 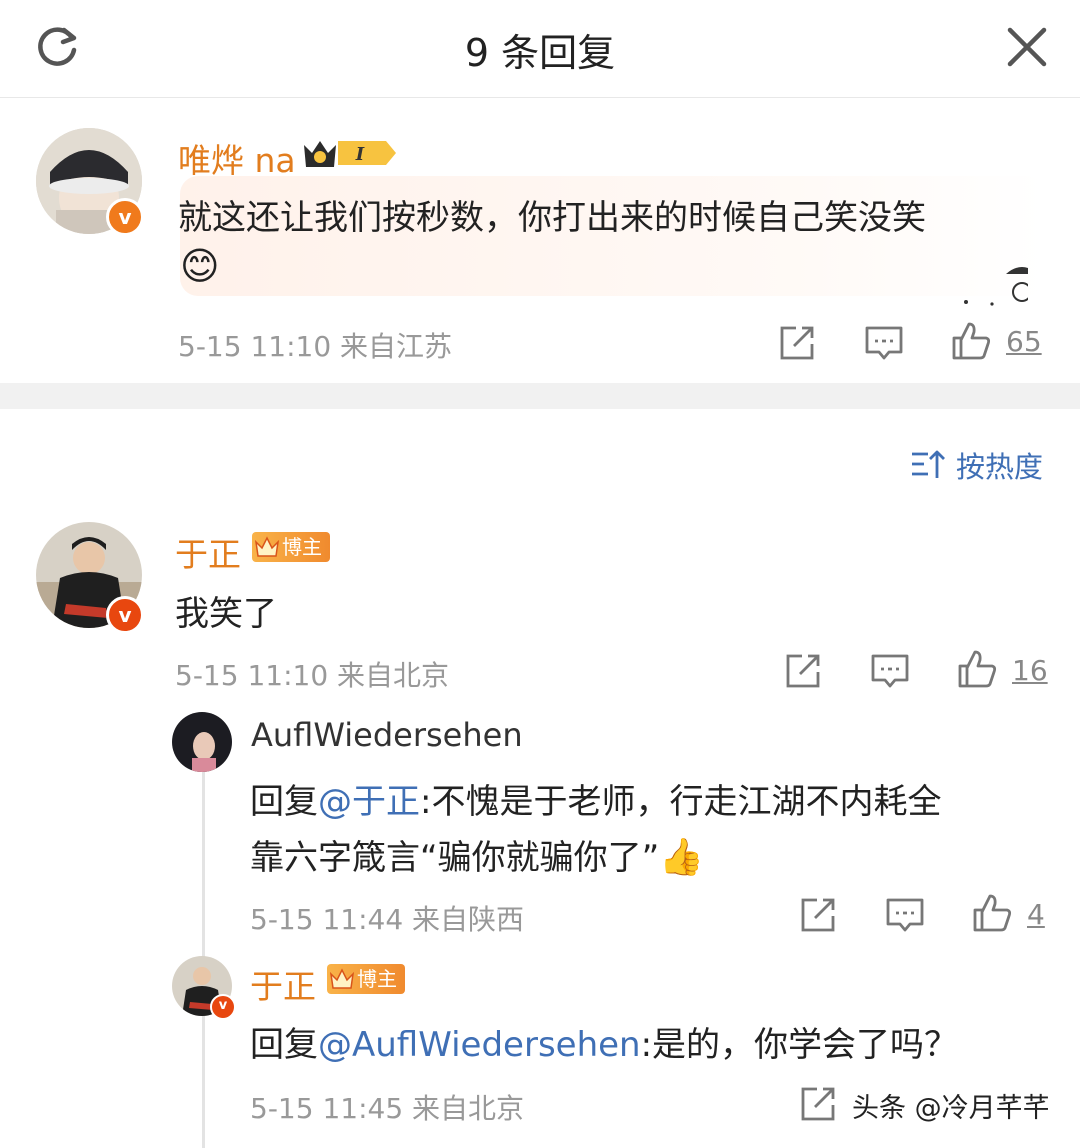 I want to click on sort-icon, so click(x=928, y=464).